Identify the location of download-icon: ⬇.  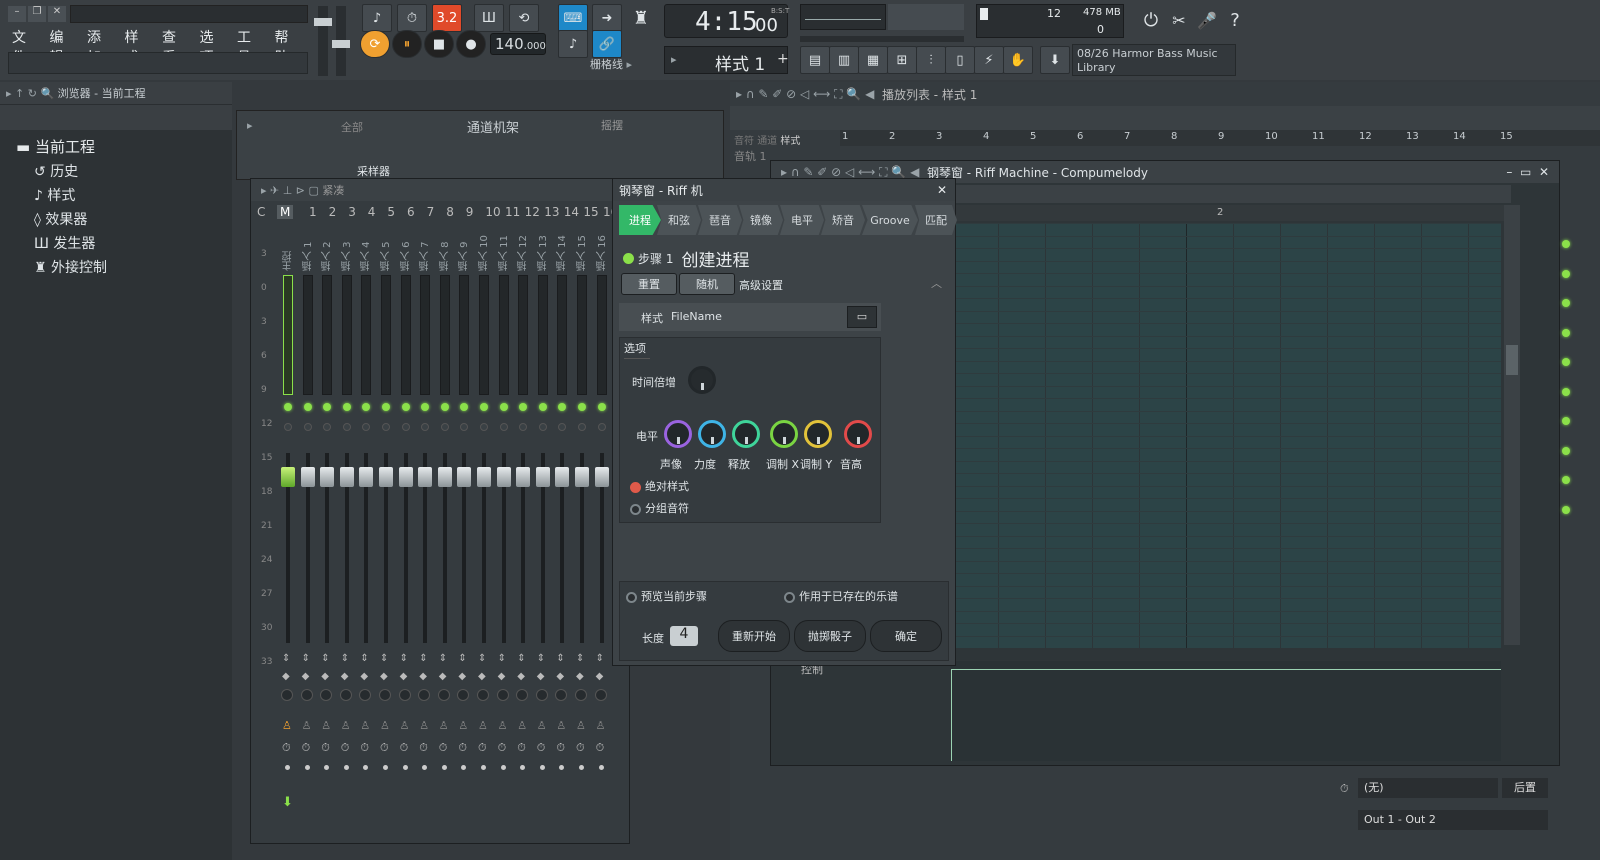
(1055, 60).